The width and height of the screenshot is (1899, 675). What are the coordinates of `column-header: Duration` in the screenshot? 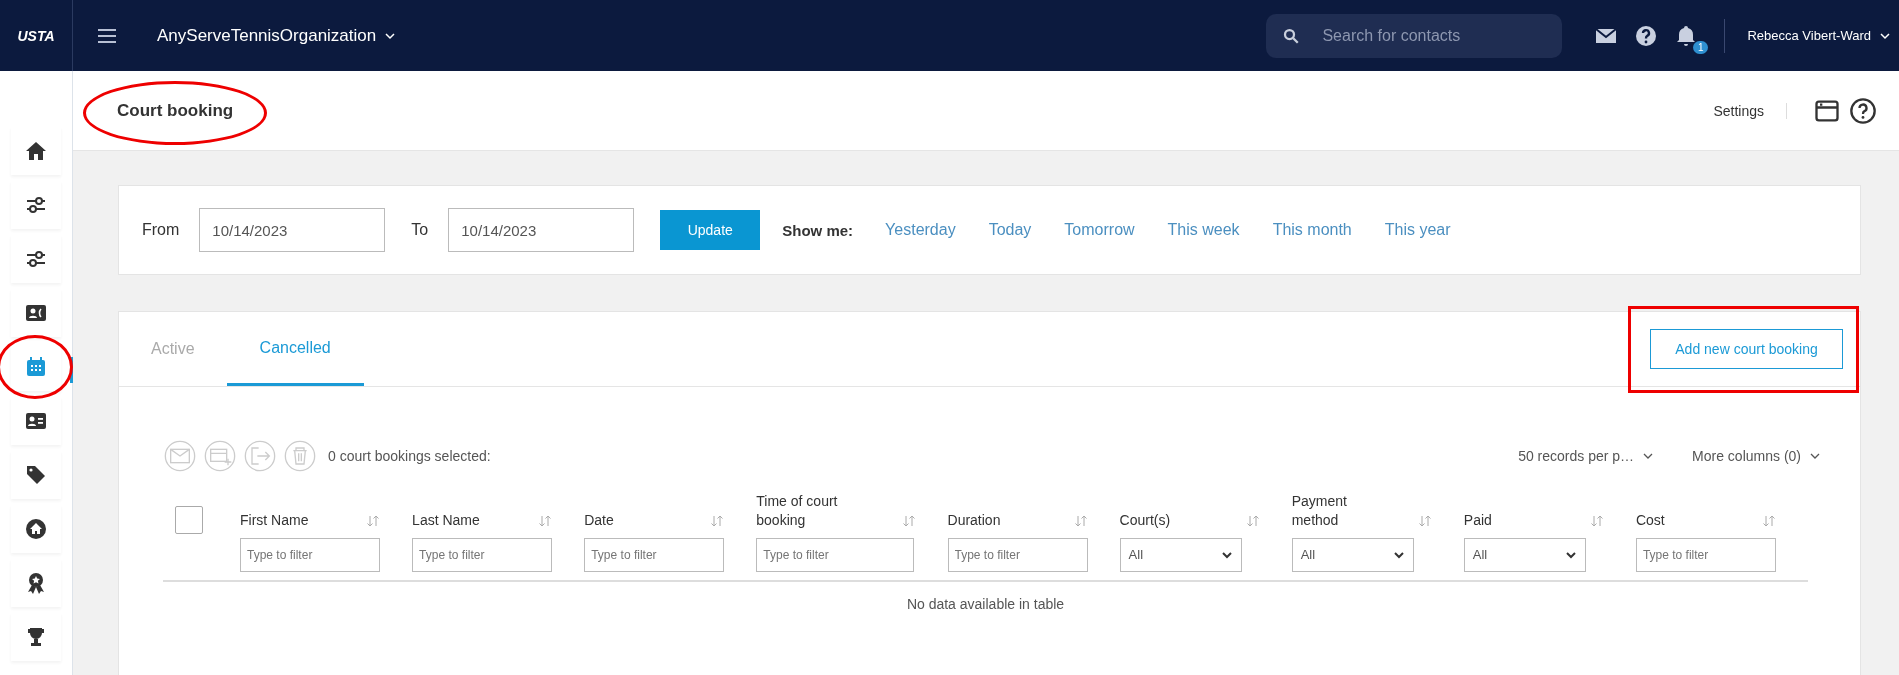 It's located at (997, 520).